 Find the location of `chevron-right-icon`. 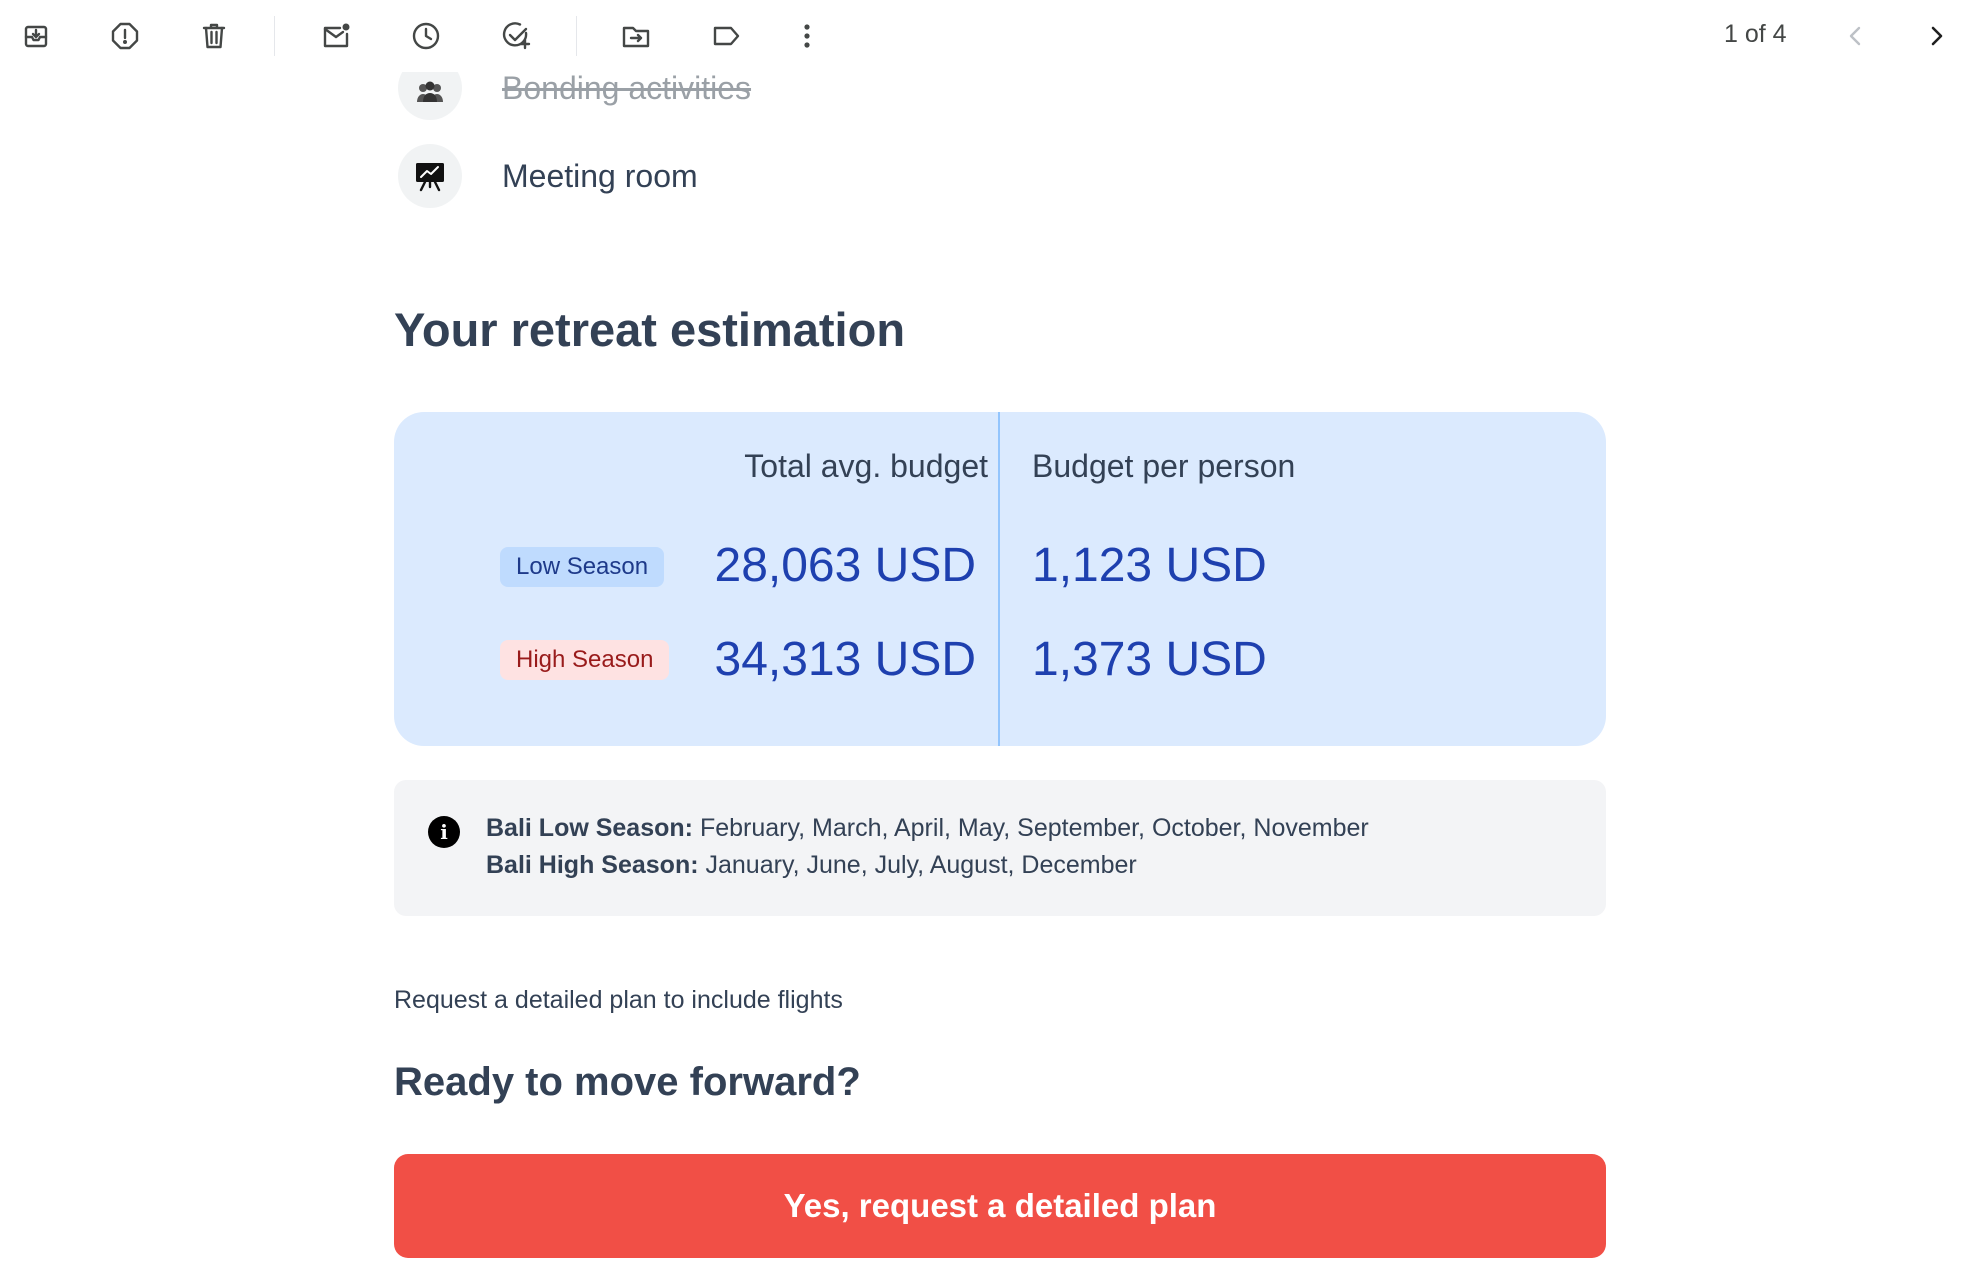

chevron-right-icon is located at coordinates (1937, 36).